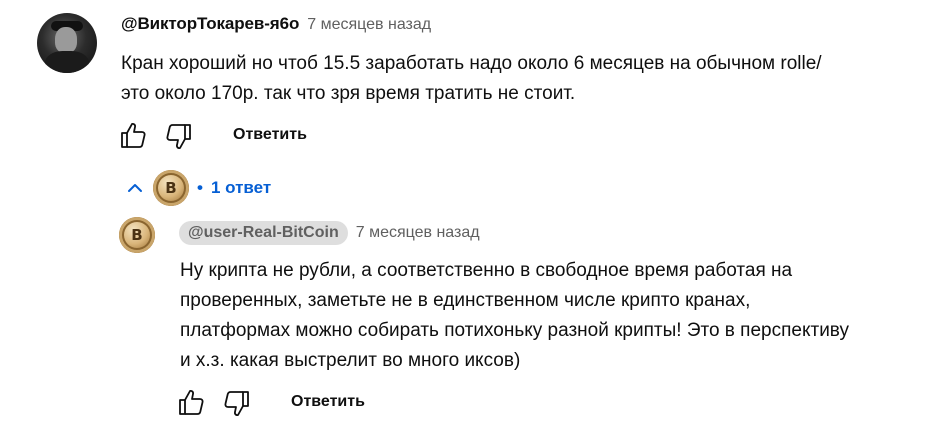 This screenshot has height=426, width=935. What do you see at coordinates (135, 188) in the screenshot?
I see `chevron-up-icon` at bounding box center [135, 188].